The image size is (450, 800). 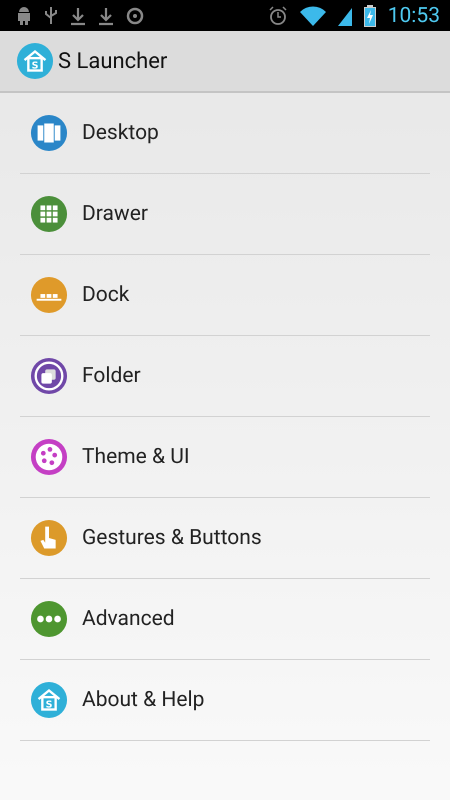 What do you see at coordinates (24, 16) in the screenshot?
I see `android-icon` at bounding box center [24, 16].